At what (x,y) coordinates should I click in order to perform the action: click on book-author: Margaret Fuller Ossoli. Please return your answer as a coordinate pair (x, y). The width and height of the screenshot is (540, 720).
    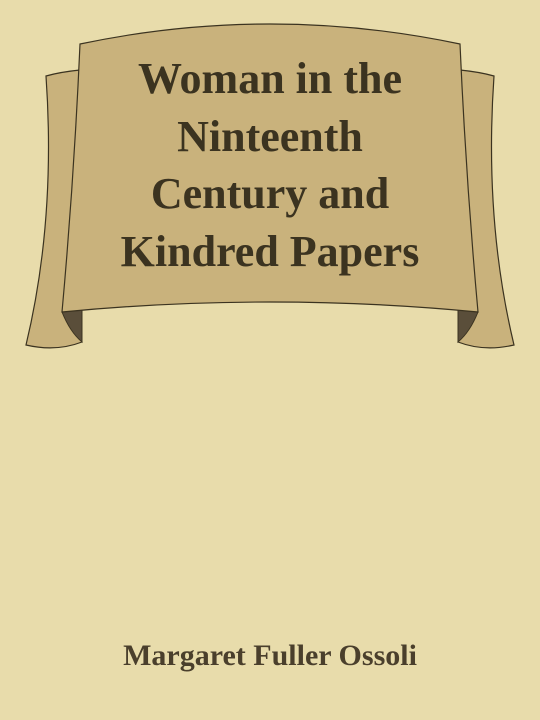
    Looking at the image, I should click on (270, 655).